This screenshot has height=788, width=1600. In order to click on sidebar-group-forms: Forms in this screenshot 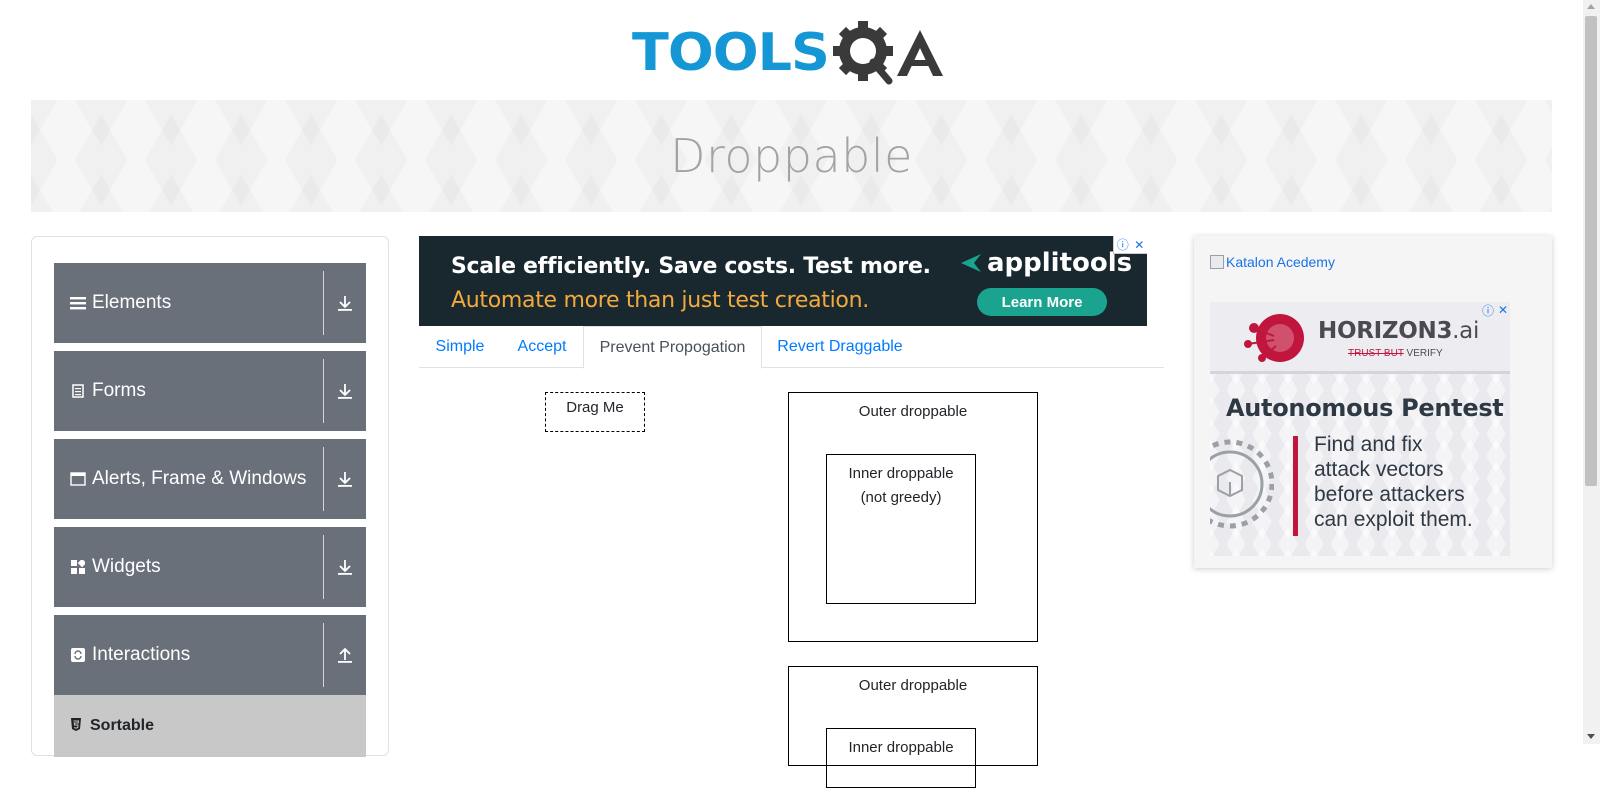, I will do `click(210, 391)`.